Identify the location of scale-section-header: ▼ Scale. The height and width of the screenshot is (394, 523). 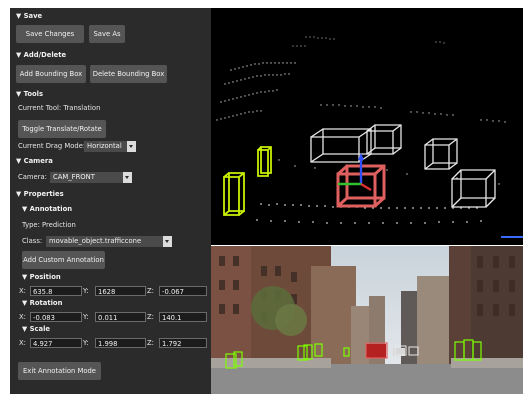
(36, 329).